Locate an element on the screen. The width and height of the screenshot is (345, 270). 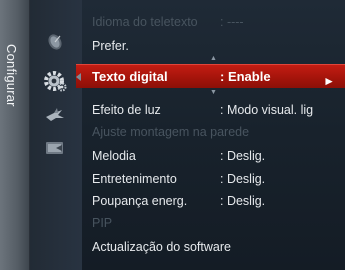
menu-item-label: Poupança energ. is located at coordinates (140, 201).